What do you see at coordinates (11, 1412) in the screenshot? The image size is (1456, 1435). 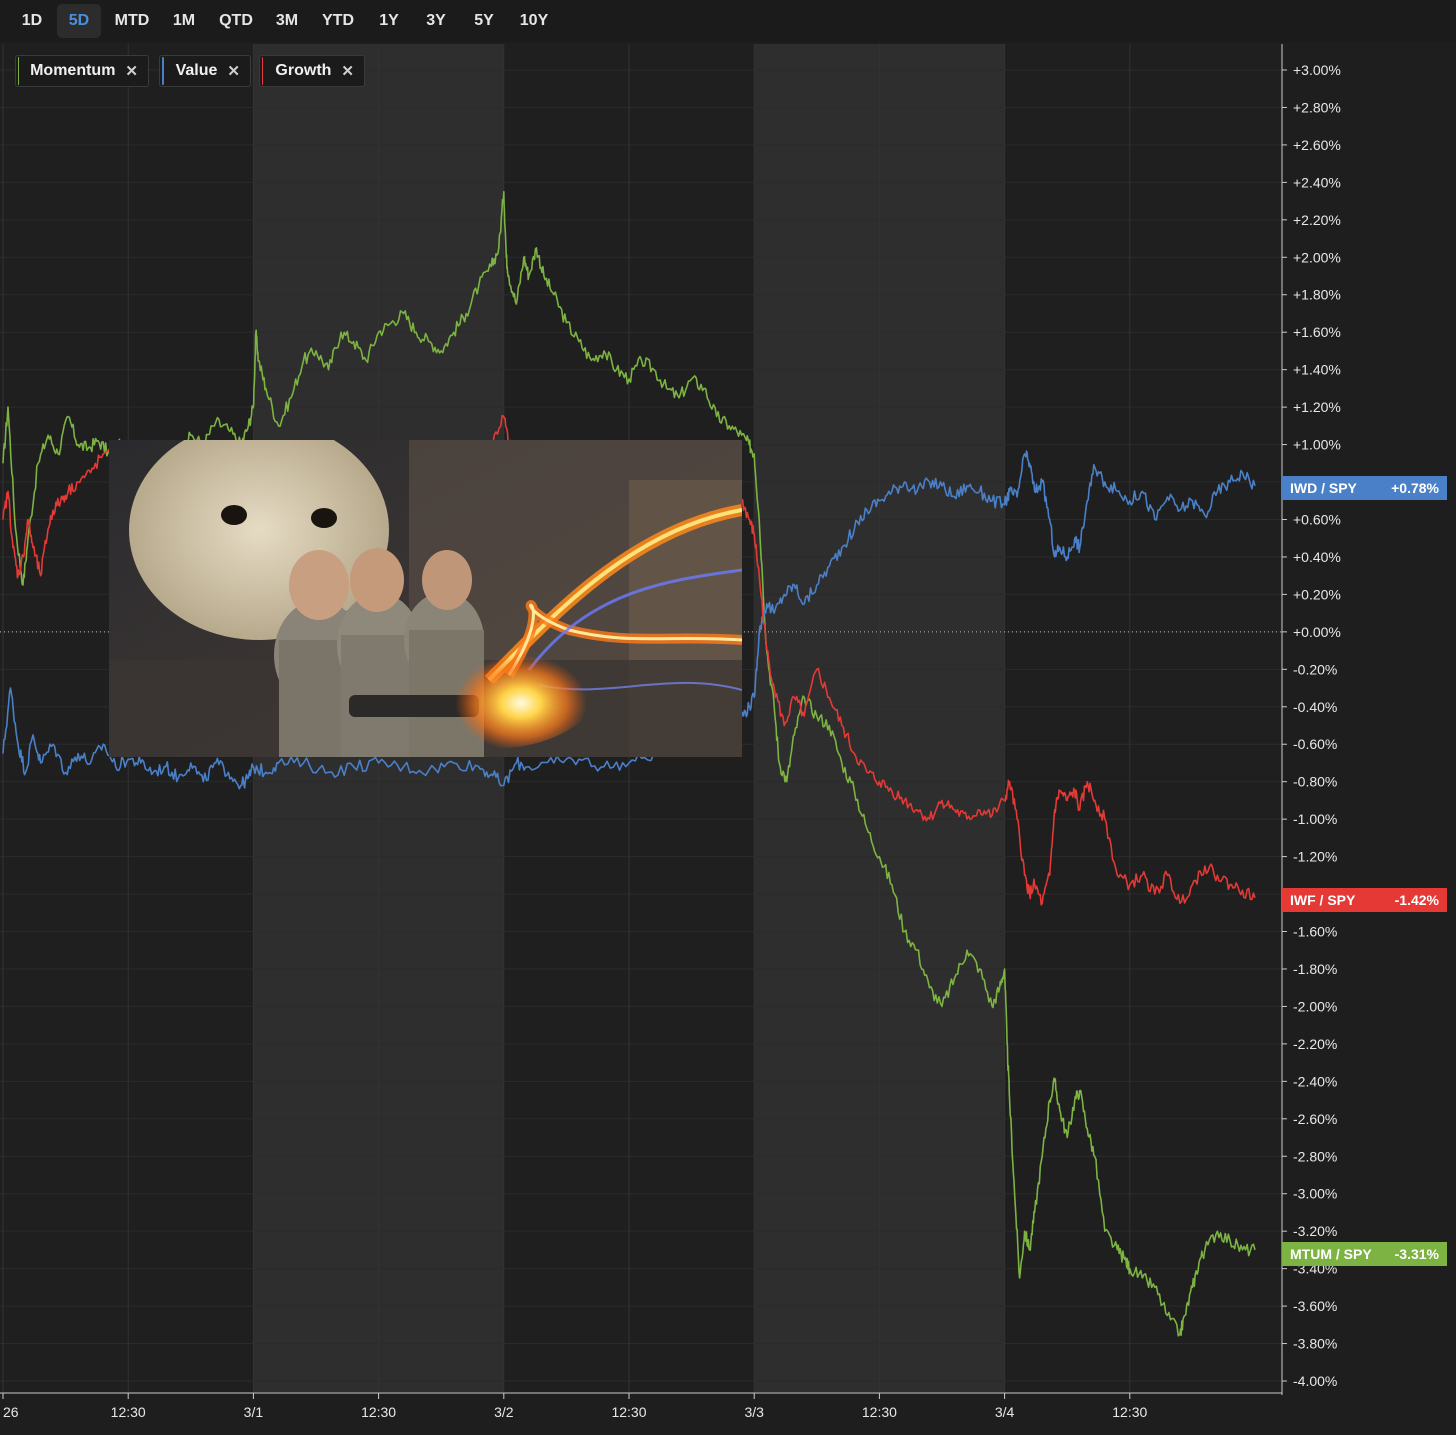 I see `x-tick-label: 26` at bounding box center [11, 1412].